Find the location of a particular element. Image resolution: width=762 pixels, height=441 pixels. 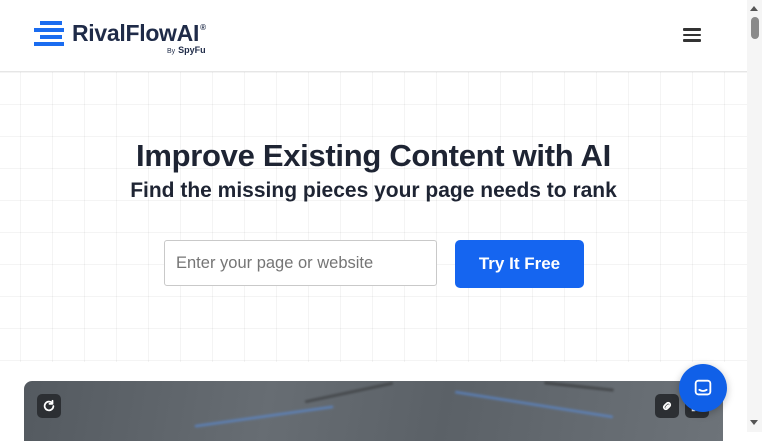

logo: RivalFlowAI® By SpyFu is located at coordinates (120, 37).